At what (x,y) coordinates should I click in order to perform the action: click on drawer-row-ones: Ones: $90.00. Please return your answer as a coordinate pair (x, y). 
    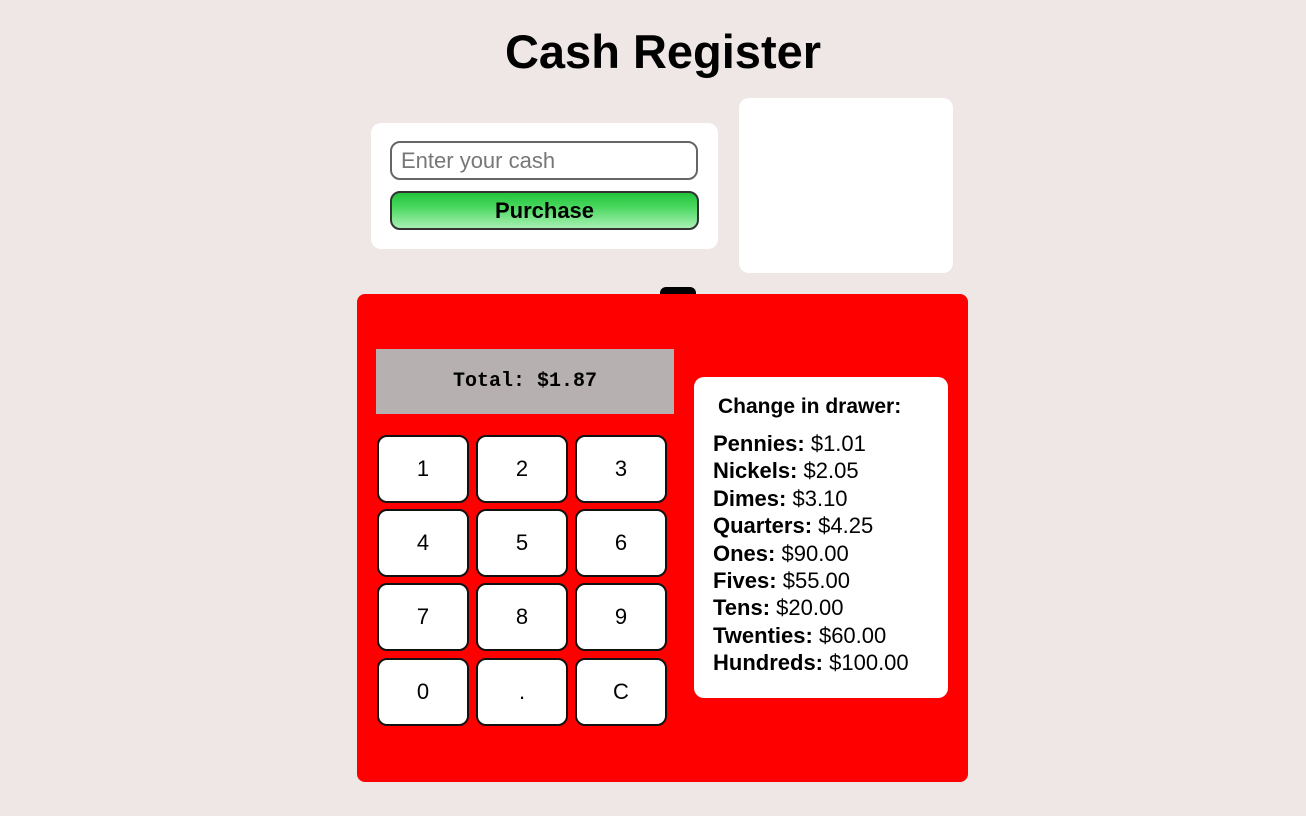
    Looking at the image, I should click on (830, 553).